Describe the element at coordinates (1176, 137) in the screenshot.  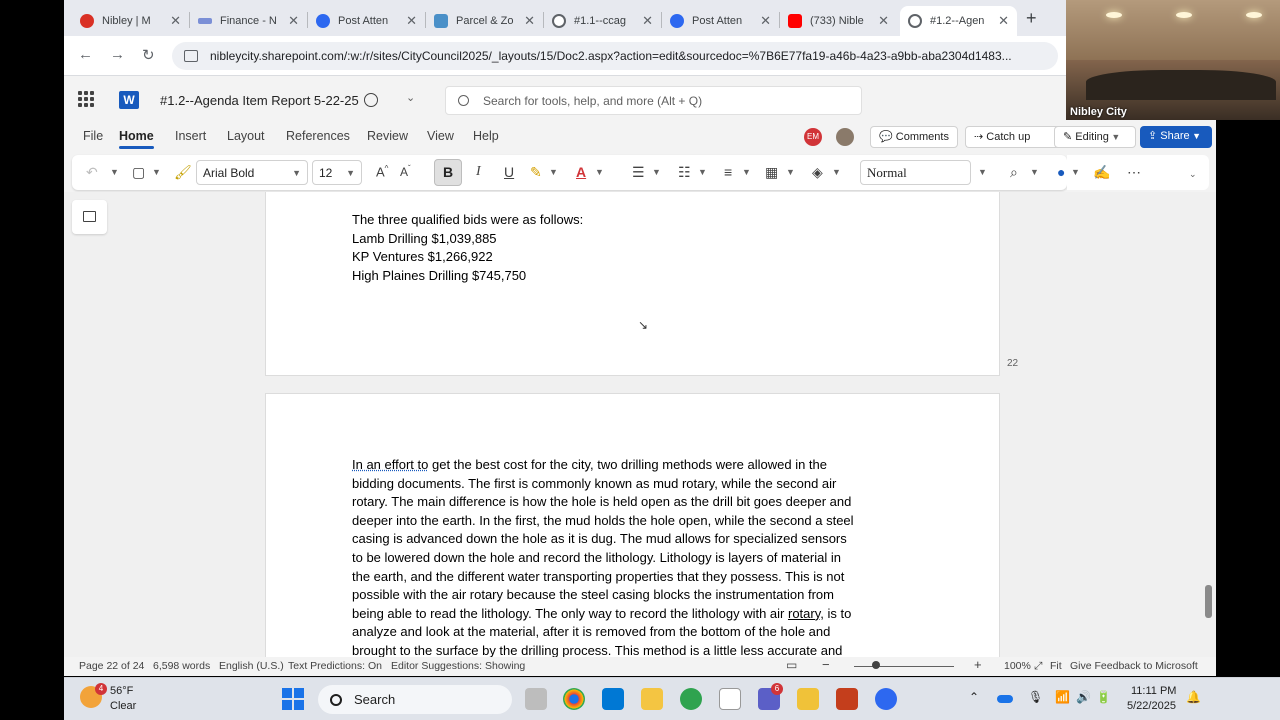
I see `share-button: ⇪ Share ▼` at that location.